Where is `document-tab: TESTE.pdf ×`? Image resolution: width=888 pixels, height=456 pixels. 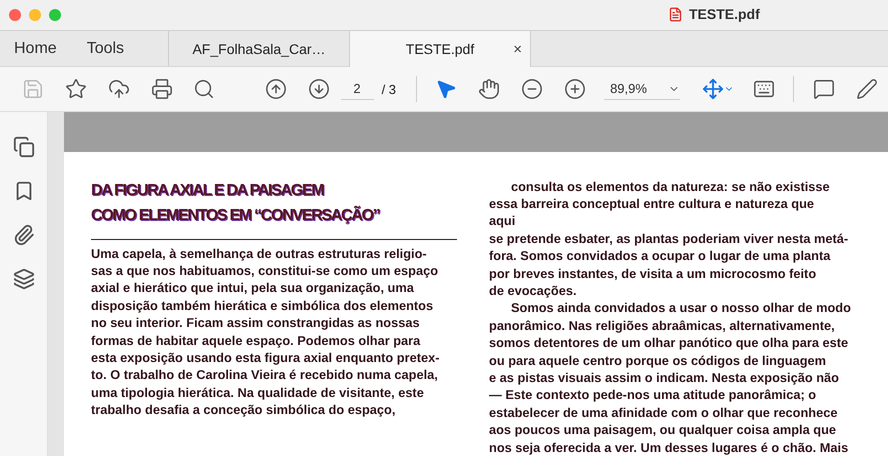 document-tab: TESTE.pdf × is located at coordinates (440, 49).